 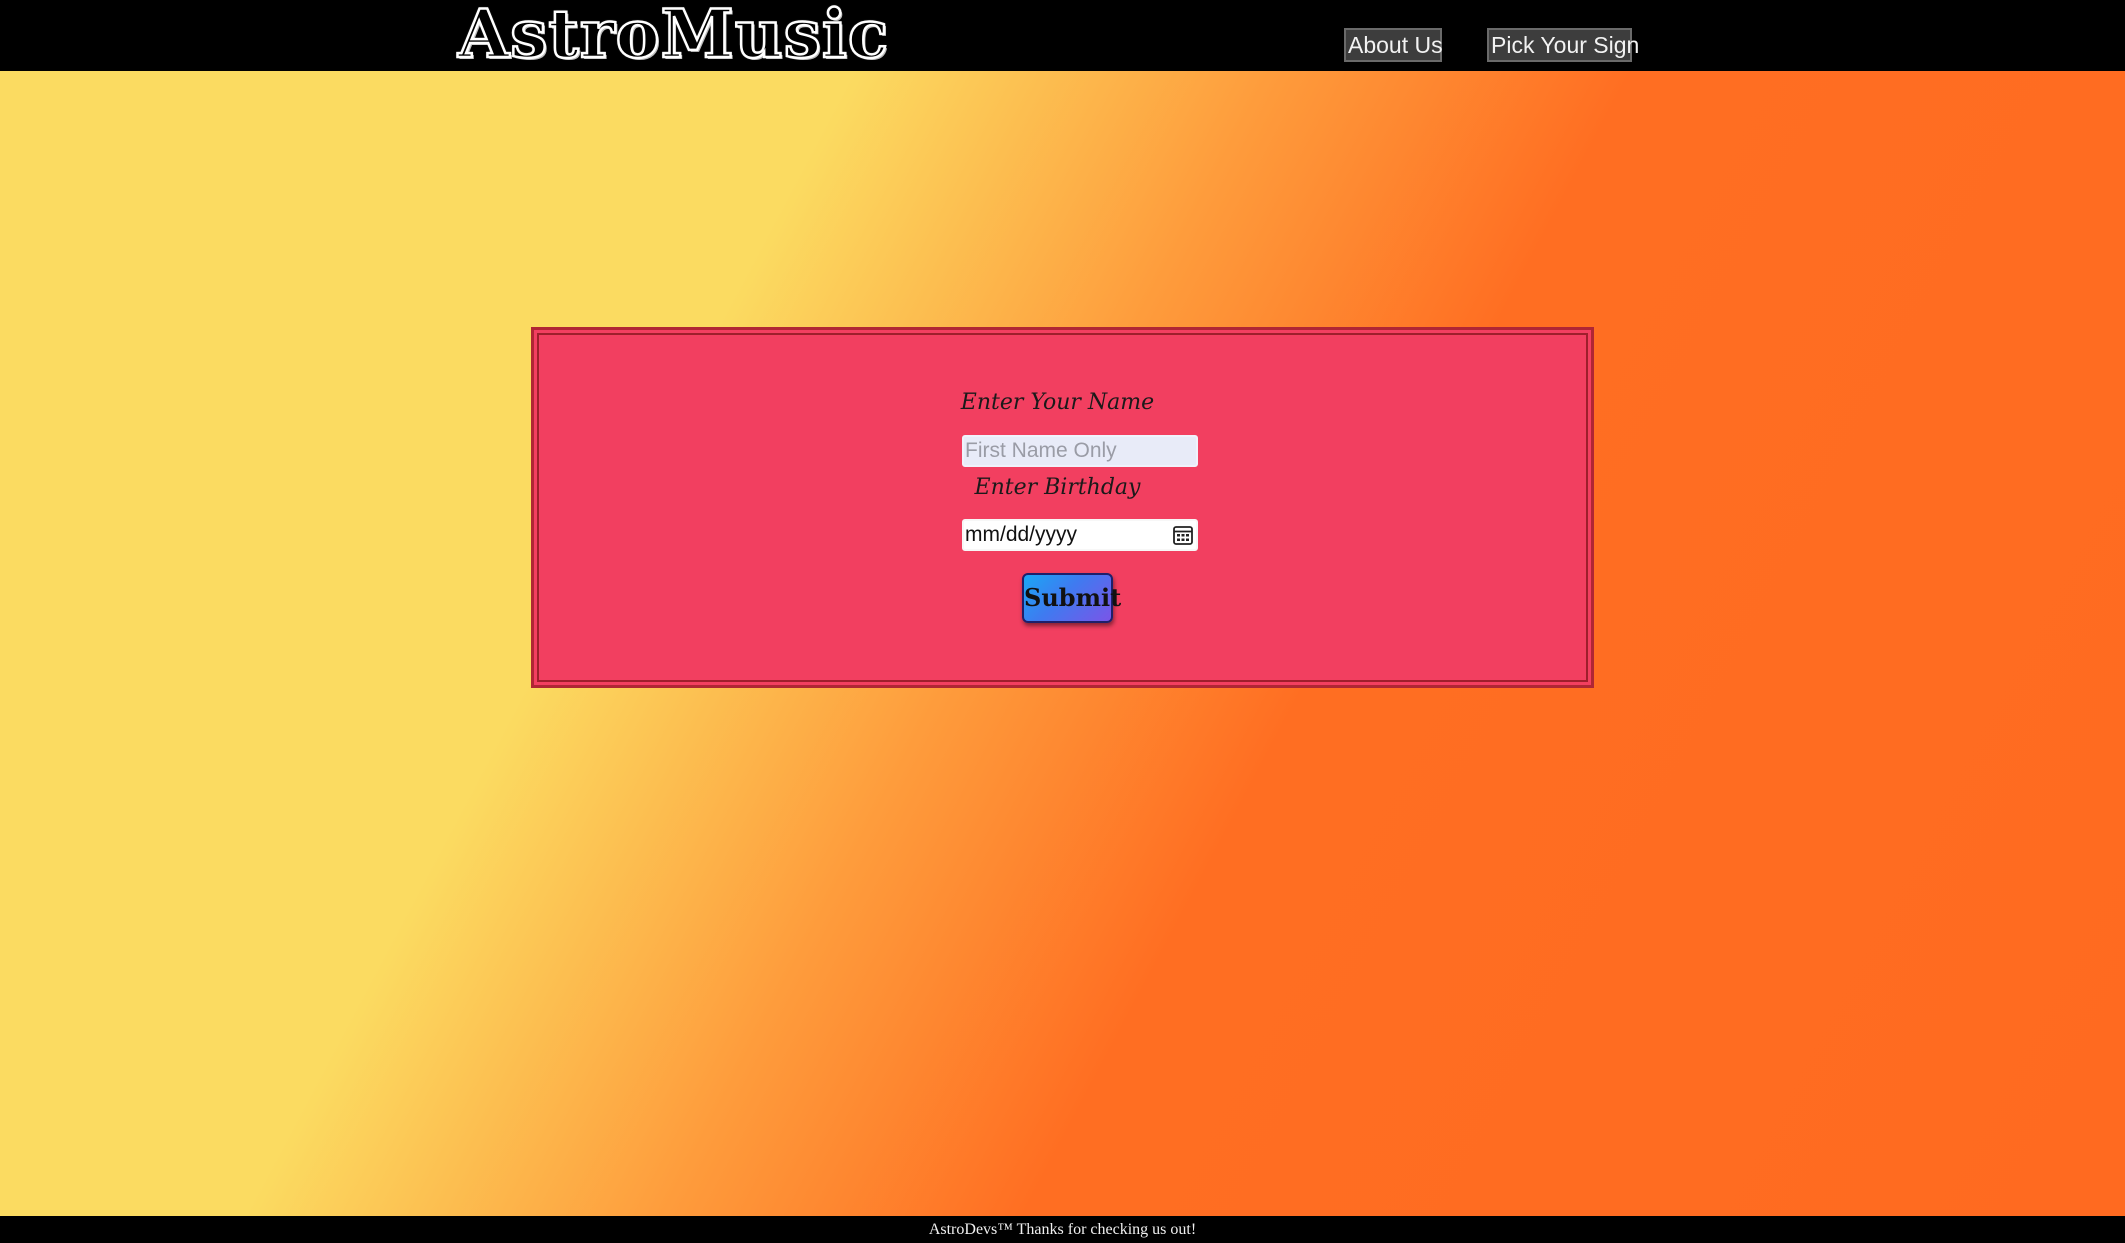 I want to click on calendar-icon, so click(x=1183, y=535).